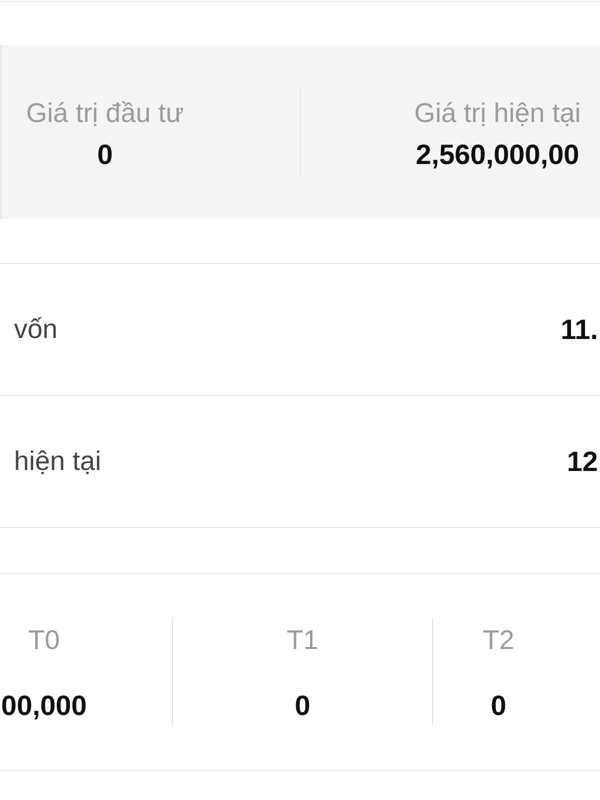 Image resolution: width=600 pixels, height=800 pixels. Describe the element at coordinates (498, 155) in the screenshot. I see `summary-value: 2,560,000,00` at that location.